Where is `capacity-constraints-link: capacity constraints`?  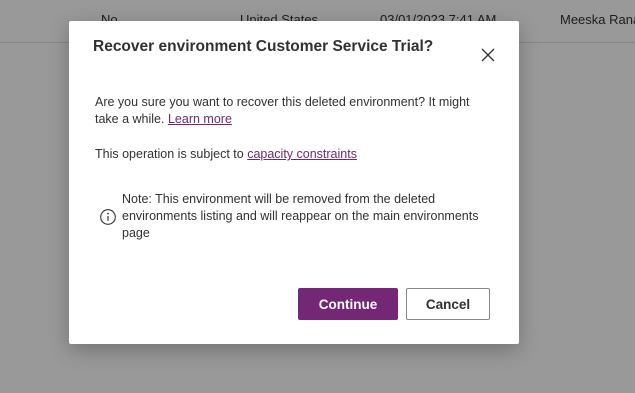 capacity-constraints-link: capacity constraints is located at coordinates (302, 154).